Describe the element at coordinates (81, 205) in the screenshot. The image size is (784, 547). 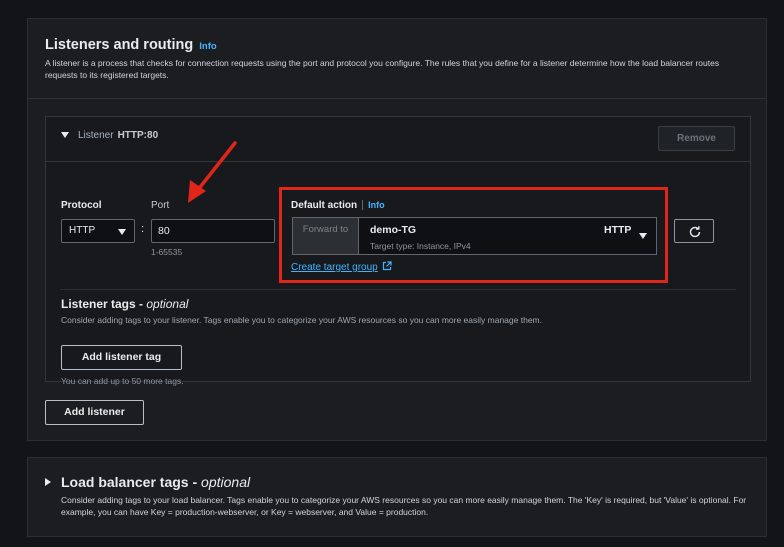
I see `protocol-label: Protocol` at that location.